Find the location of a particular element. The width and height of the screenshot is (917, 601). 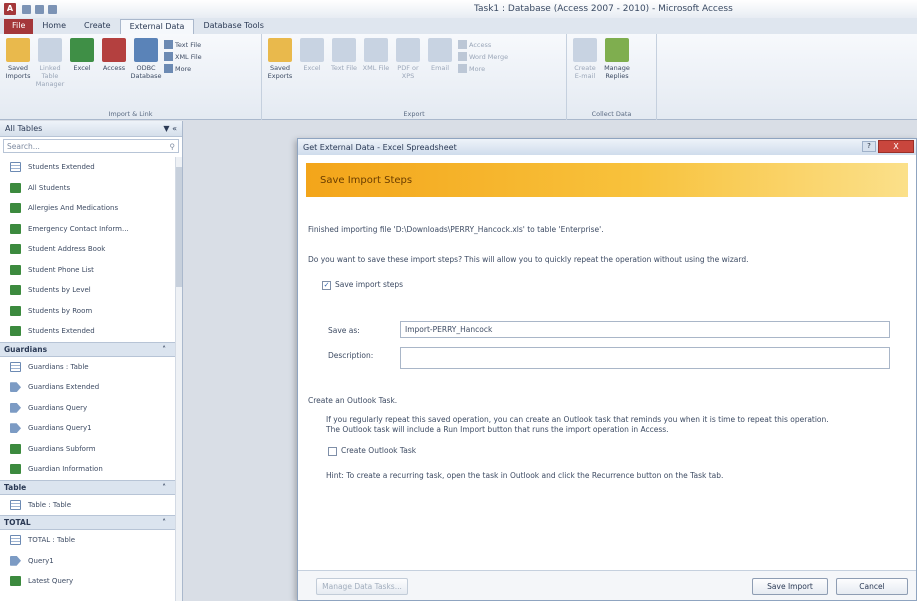

dialog-footer: Manage Data Tasks... Save Import Cancel is located at coordinates (607, 585).